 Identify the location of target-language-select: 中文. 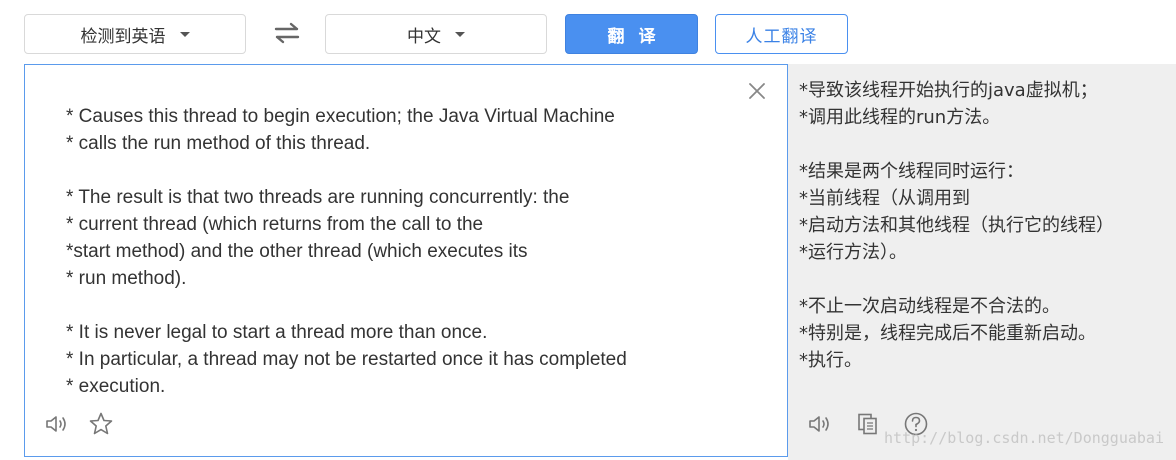
(436, 34).